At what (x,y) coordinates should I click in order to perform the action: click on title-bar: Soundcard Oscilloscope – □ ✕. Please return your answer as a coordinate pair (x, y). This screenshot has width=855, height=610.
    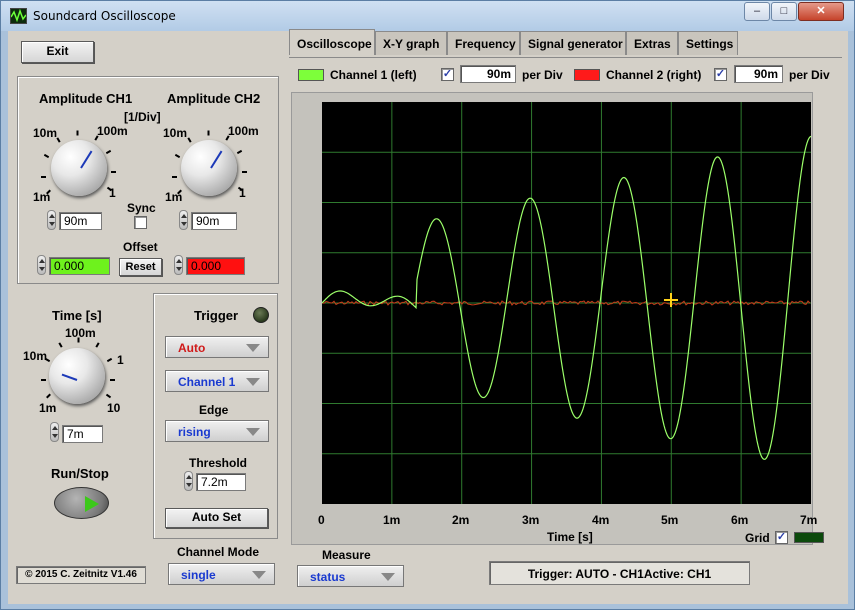
    Looking at the image, I should click on (427, 16).